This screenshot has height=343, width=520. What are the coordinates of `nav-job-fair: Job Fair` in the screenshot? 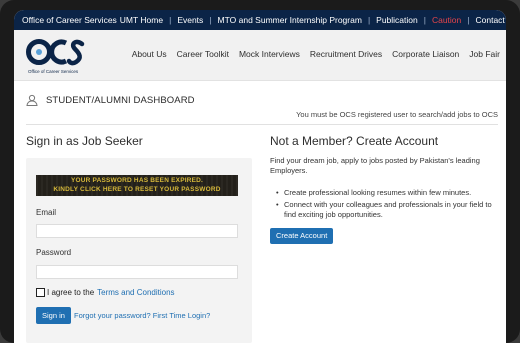 It's located at (484, 54).